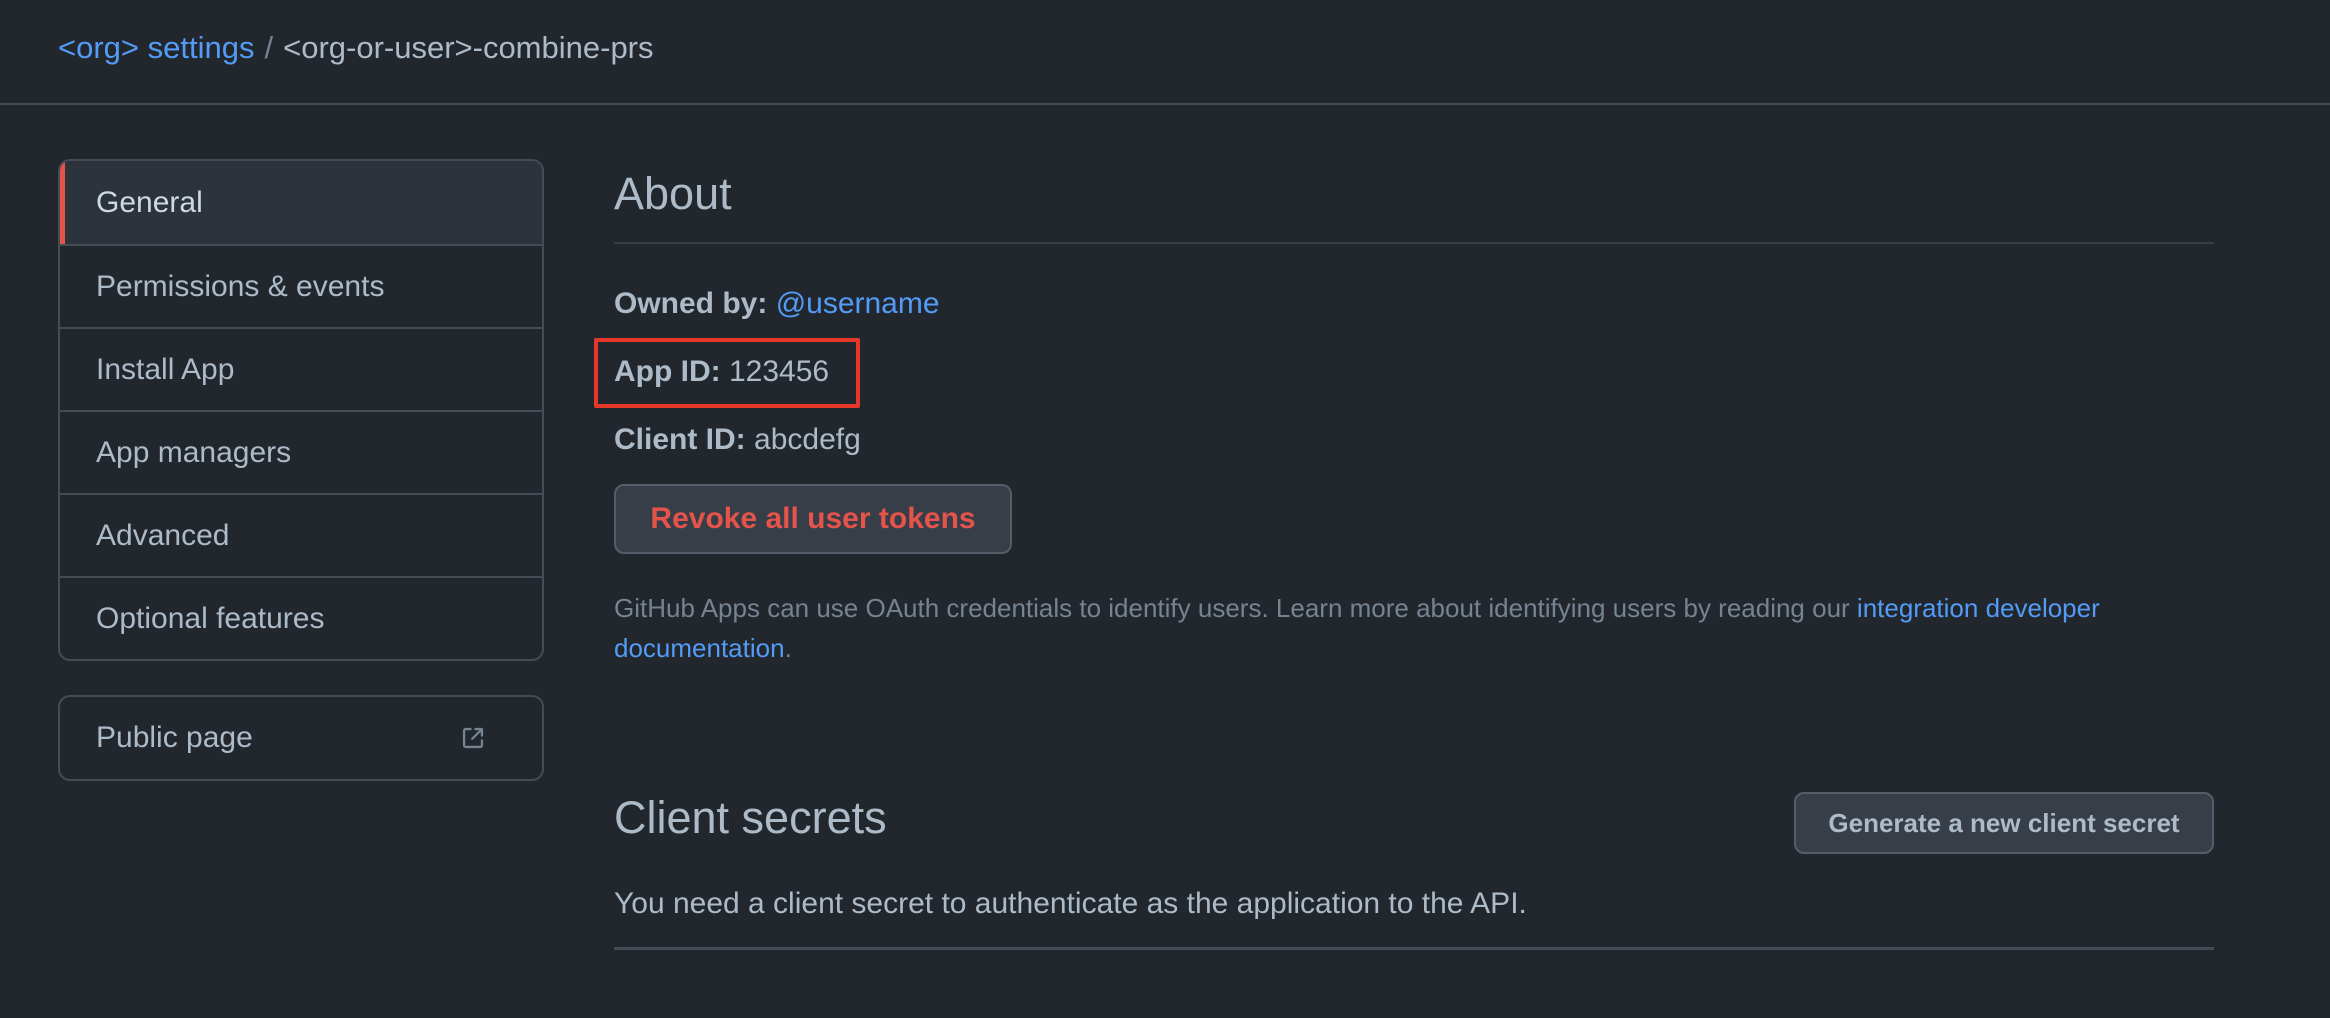 This screenshot has height=1018, width=2330. I want to click on about-heading: About, so click(673, 193).